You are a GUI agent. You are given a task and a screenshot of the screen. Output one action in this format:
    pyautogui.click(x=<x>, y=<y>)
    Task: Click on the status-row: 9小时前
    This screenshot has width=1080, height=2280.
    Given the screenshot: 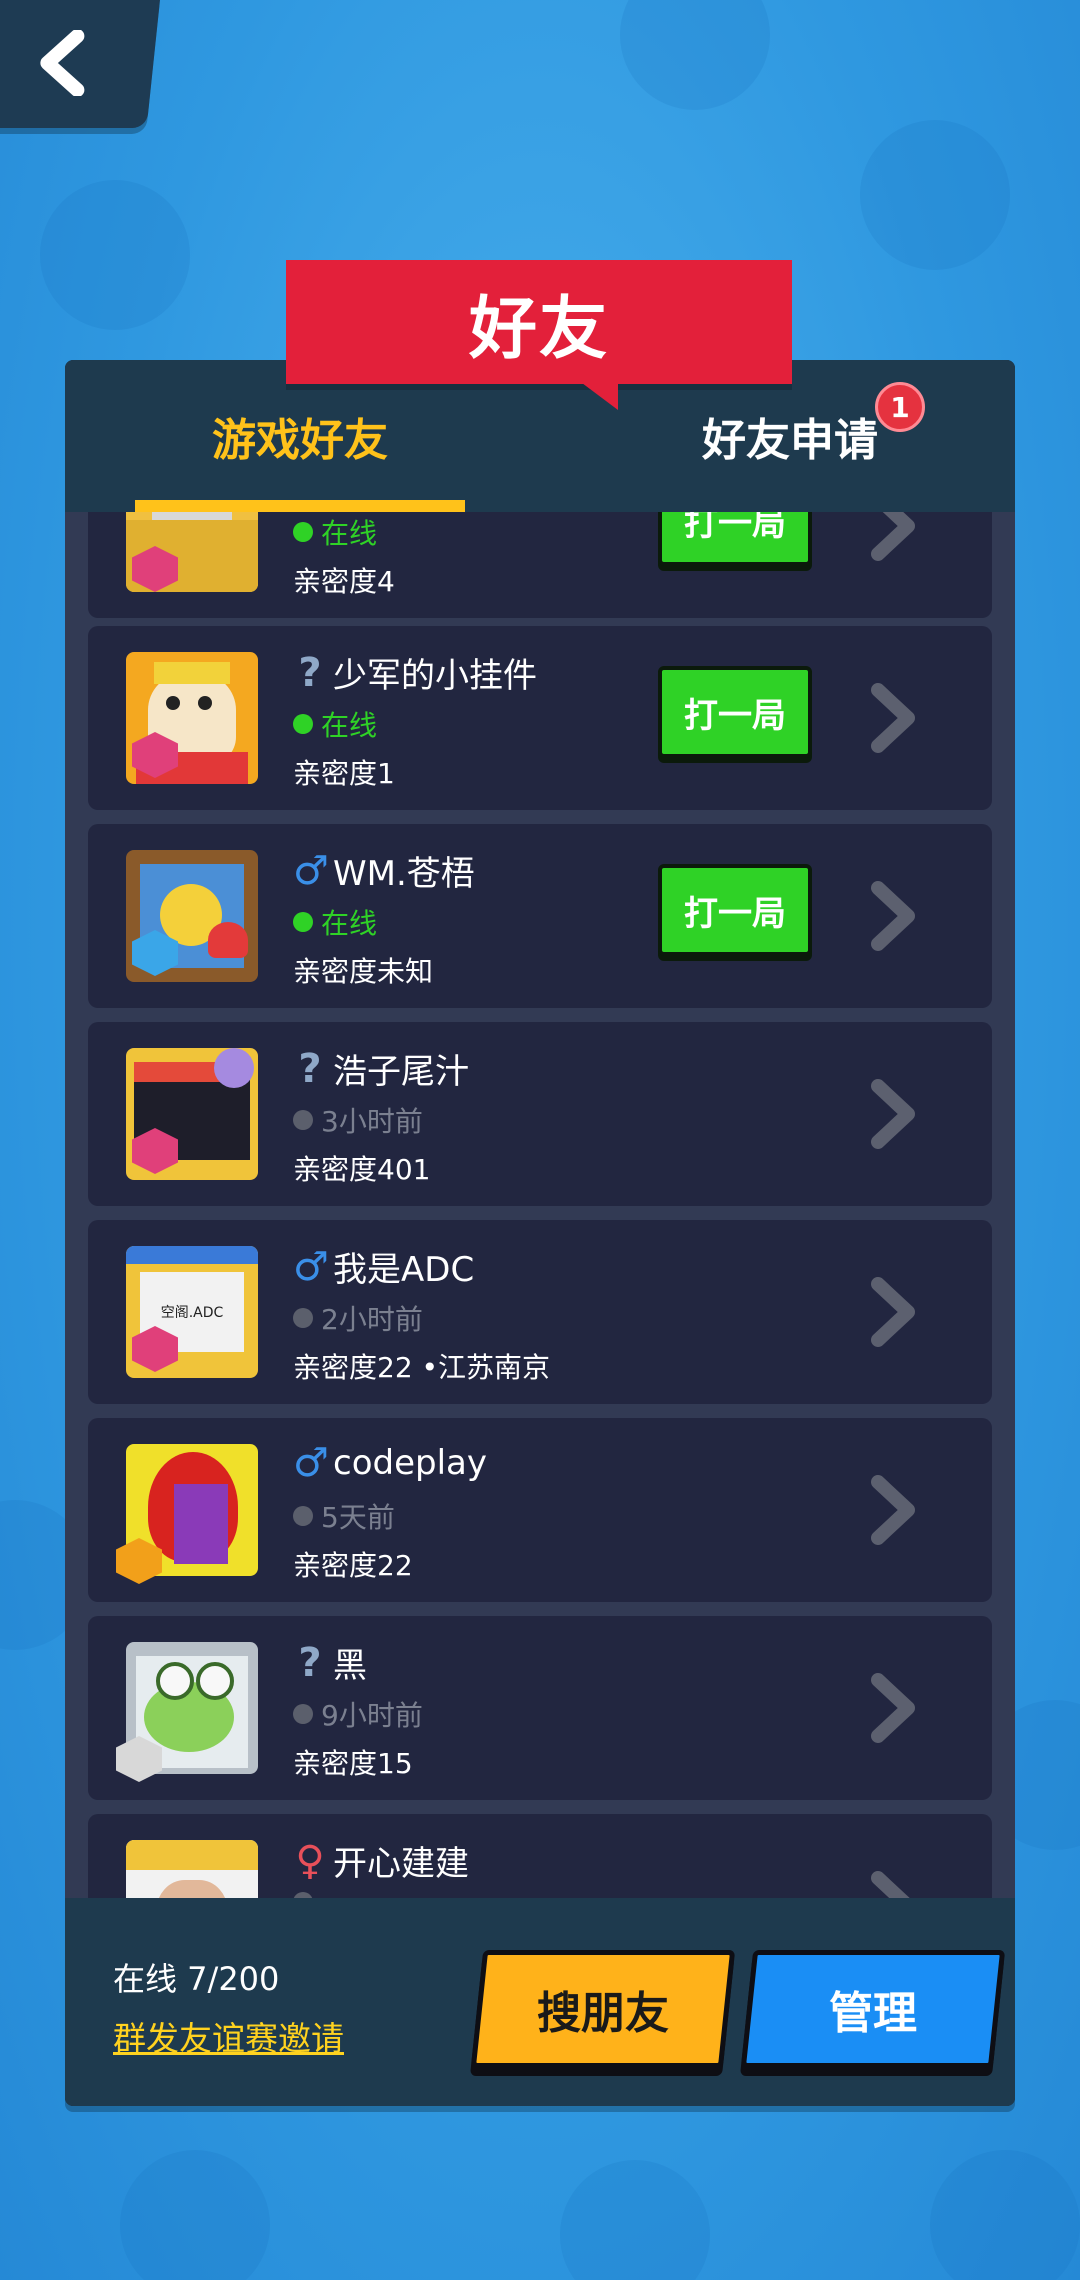 What is the action you would take?
    pyautogui.click(x=358, y=1714)
    